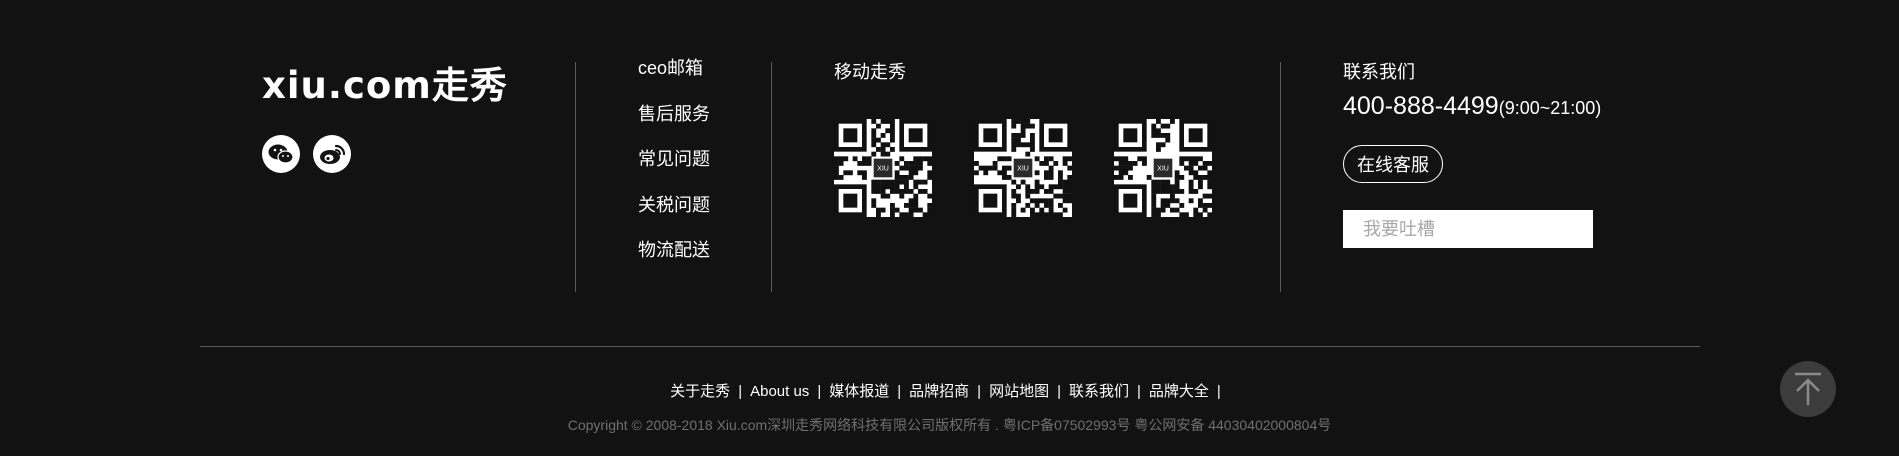 The width and height of the screenshot is (1899, 456). I want to click on link-ceo-mail: ceo邮箱, so click(674, 68).